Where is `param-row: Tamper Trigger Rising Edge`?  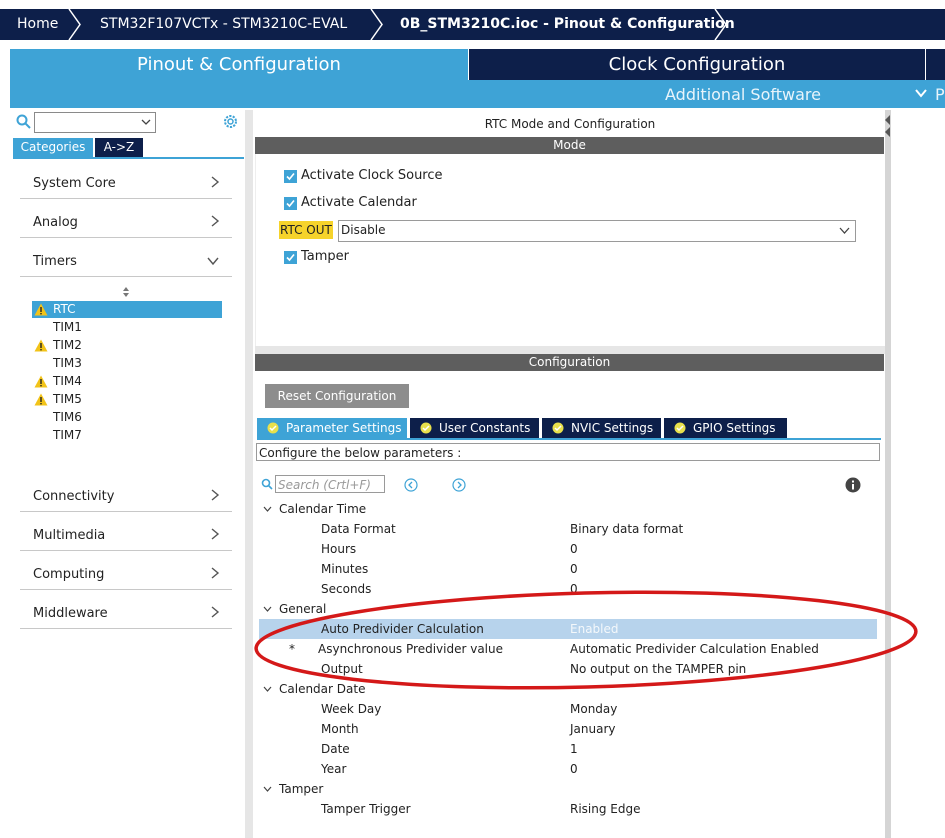 param-row: Tamper Trigger Rising Edge is located at coordinates (568, 809).